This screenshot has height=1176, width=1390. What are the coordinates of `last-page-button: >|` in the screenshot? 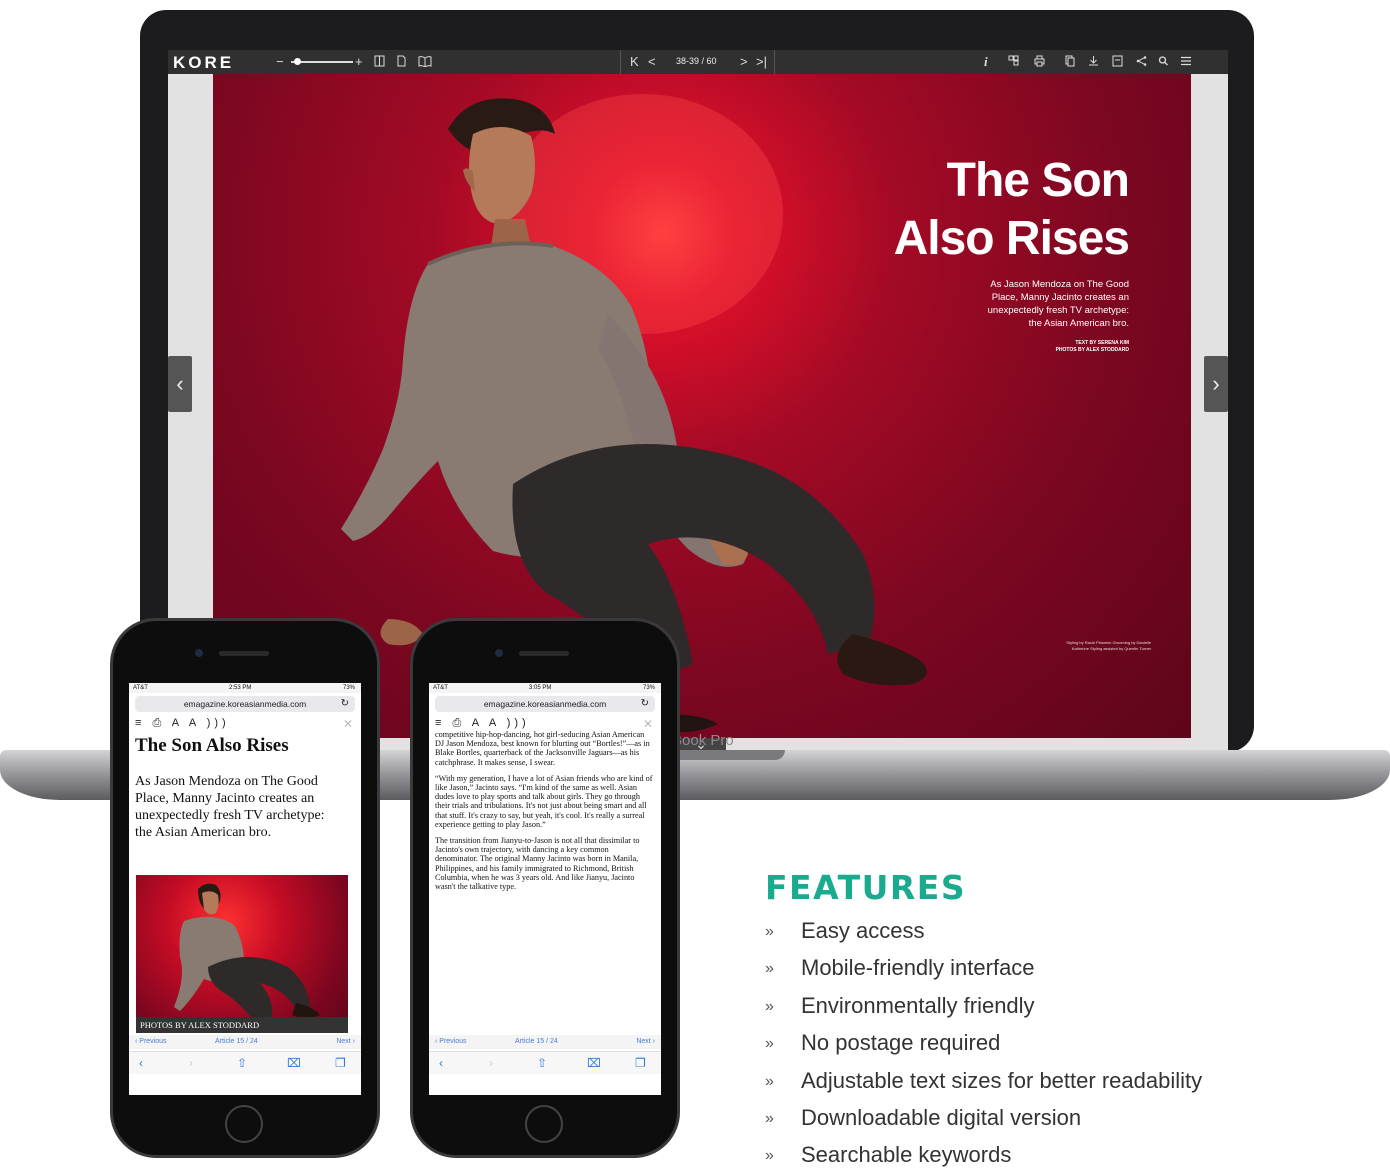 It's located at (761, 62).